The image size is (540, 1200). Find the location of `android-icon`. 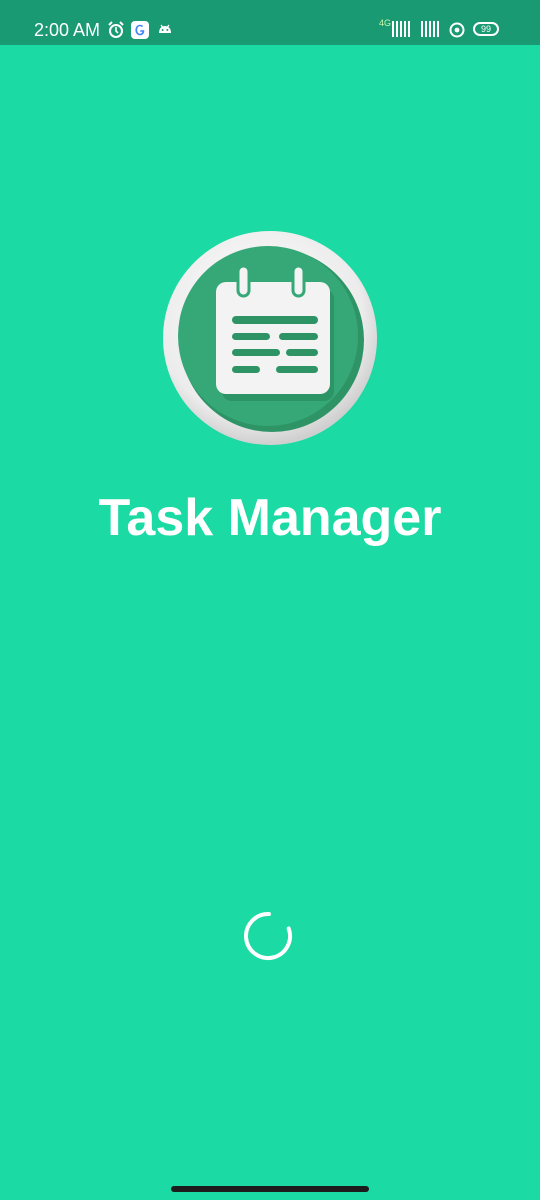

android-icon is located at coordinates (165, 28).